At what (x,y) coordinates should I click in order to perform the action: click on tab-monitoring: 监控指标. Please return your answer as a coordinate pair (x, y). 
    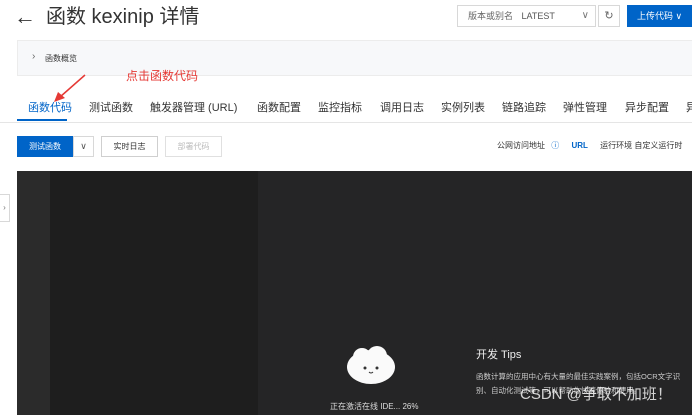
    Looking at the image, I should click on (340, 107).